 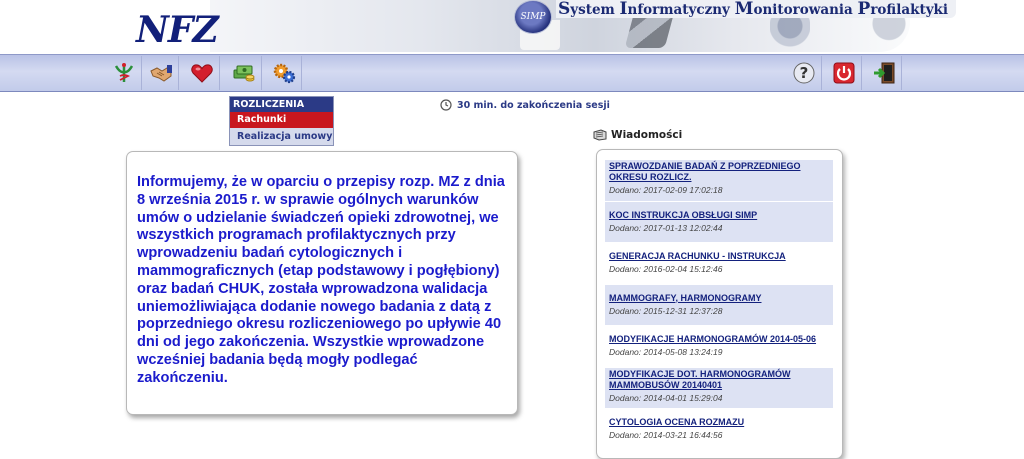 I want to click on news-link: MAMMOGRAFY, HARMONOGRAMY, so click(x=719, y=298).